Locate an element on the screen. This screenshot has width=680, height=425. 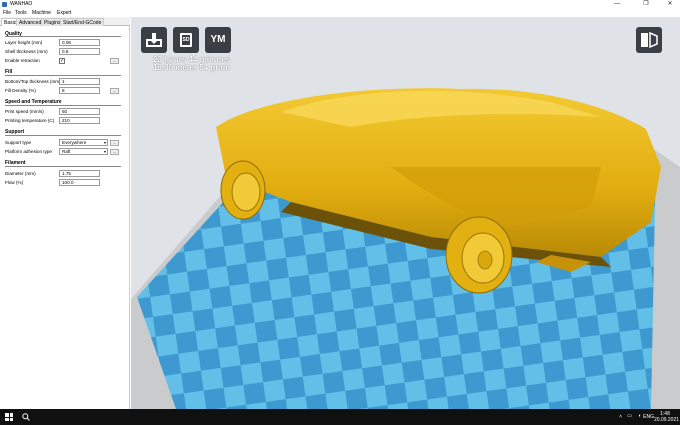
chevron-up-icon: ˄ is located at coordinates (620, 417).